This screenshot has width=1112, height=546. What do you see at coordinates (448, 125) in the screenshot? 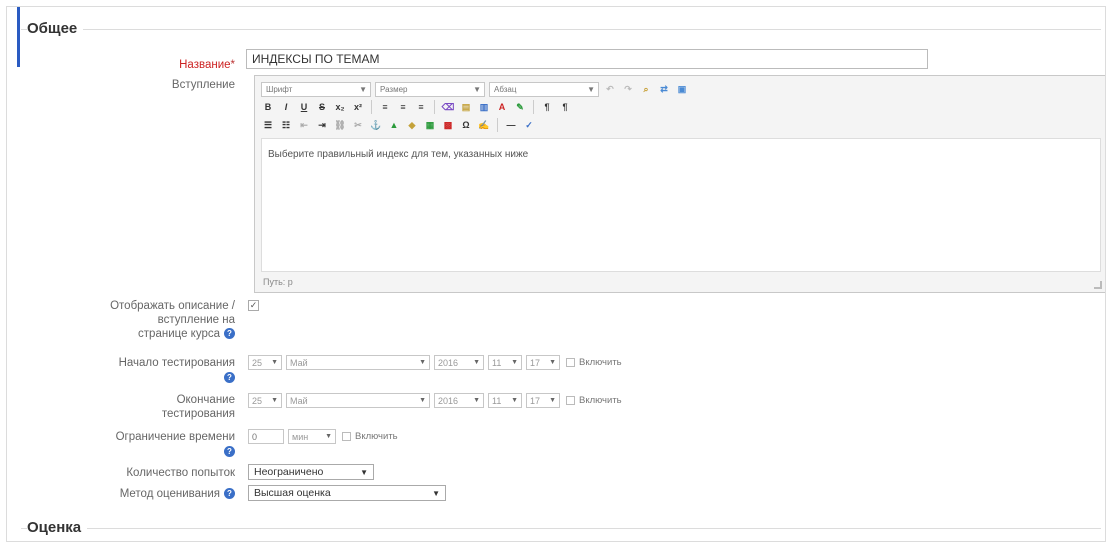
I see `spellcheck-icon: ▩` at bounding box center [448, 125].